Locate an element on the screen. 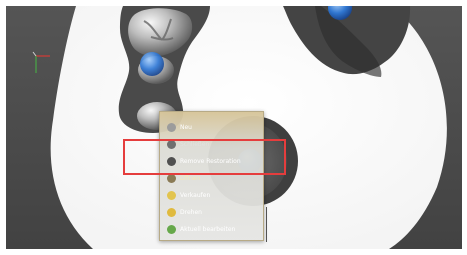 Image resolution: width=467 pixels, height=255 pixels. menu-item-label: Aktuell bearbeiten is located at coordinates (208, 229).